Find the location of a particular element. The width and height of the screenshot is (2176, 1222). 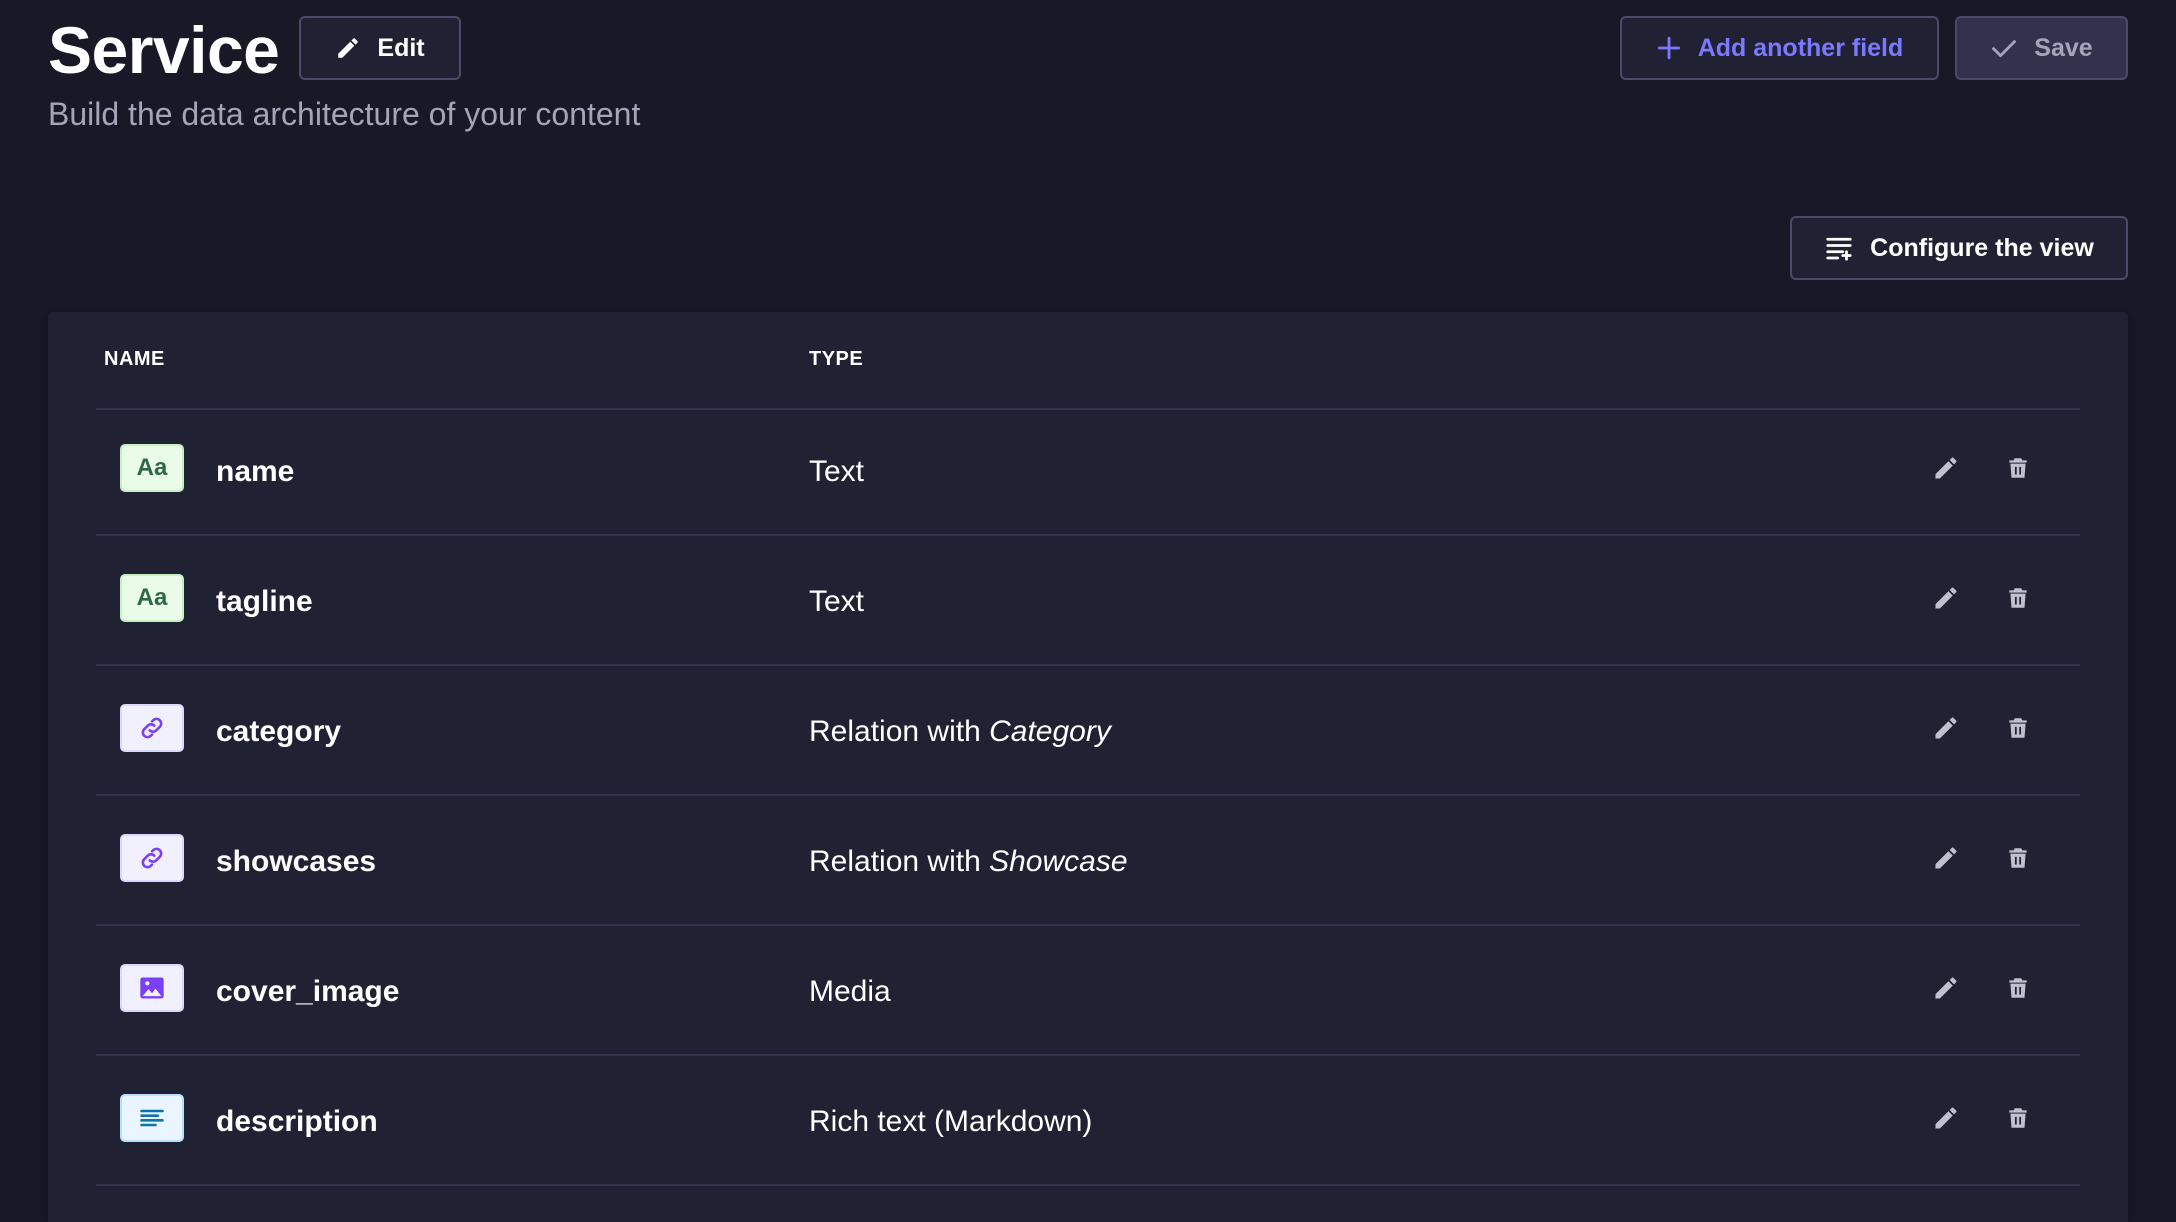

richtext-icon is located at coordinates (152, 1118).